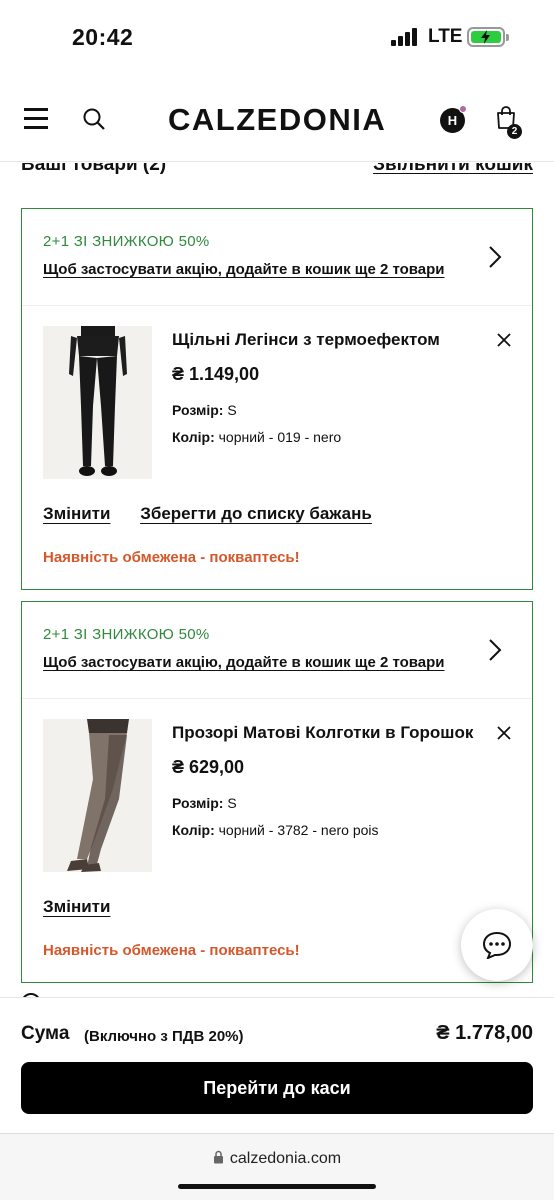  I want to click on total-amount: ₴ 1.778,00, so click(484, 1033).